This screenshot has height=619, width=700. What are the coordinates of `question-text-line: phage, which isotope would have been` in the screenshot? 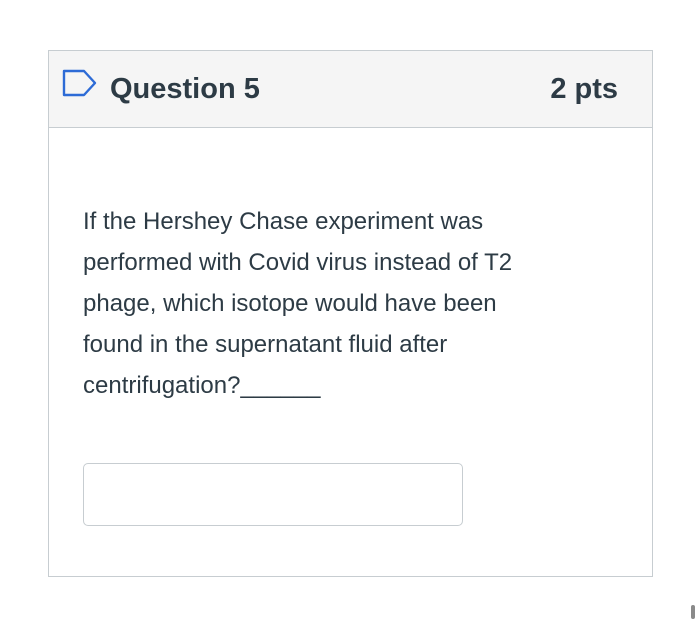 It's located at (290, 303).